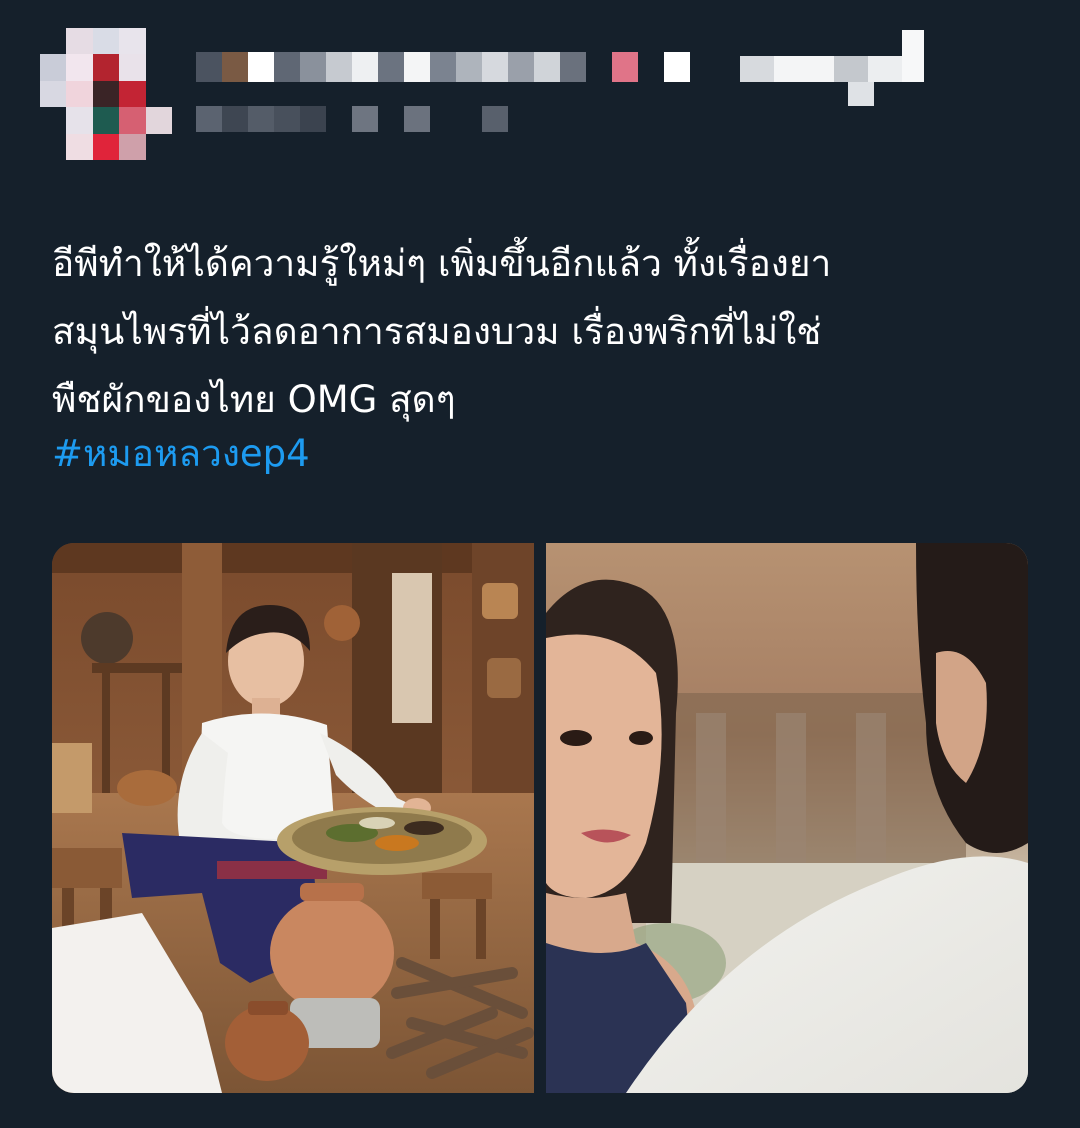 Image resolution: width=1080 pixels, height=1128 pixels. I want to click on hashtag-link: #หมอหลวงep4, so click(181, 454).